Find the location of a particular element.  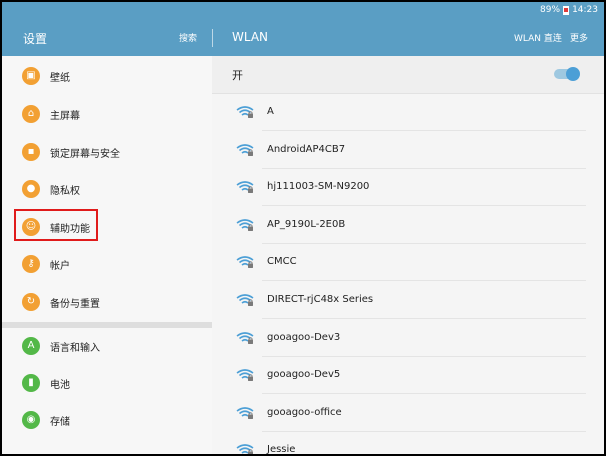

battery-percent: 89% is located at coordinates (550, 10).